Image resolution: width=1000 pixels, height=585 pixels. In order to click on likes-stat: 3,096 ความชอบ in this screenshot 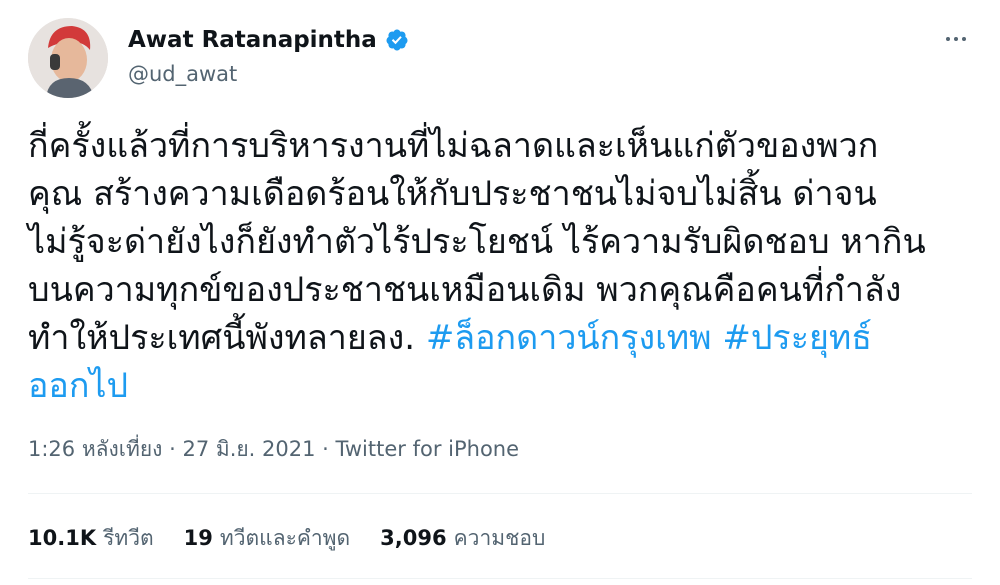, I will do `click(462, 538)`.